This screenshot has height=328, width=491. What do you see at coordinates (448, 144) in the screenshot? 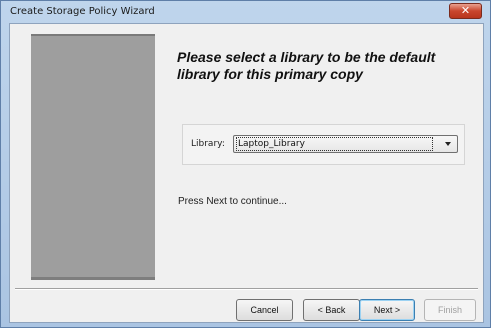
I see `chevron-down-icon` at bounding box center [448, 144].